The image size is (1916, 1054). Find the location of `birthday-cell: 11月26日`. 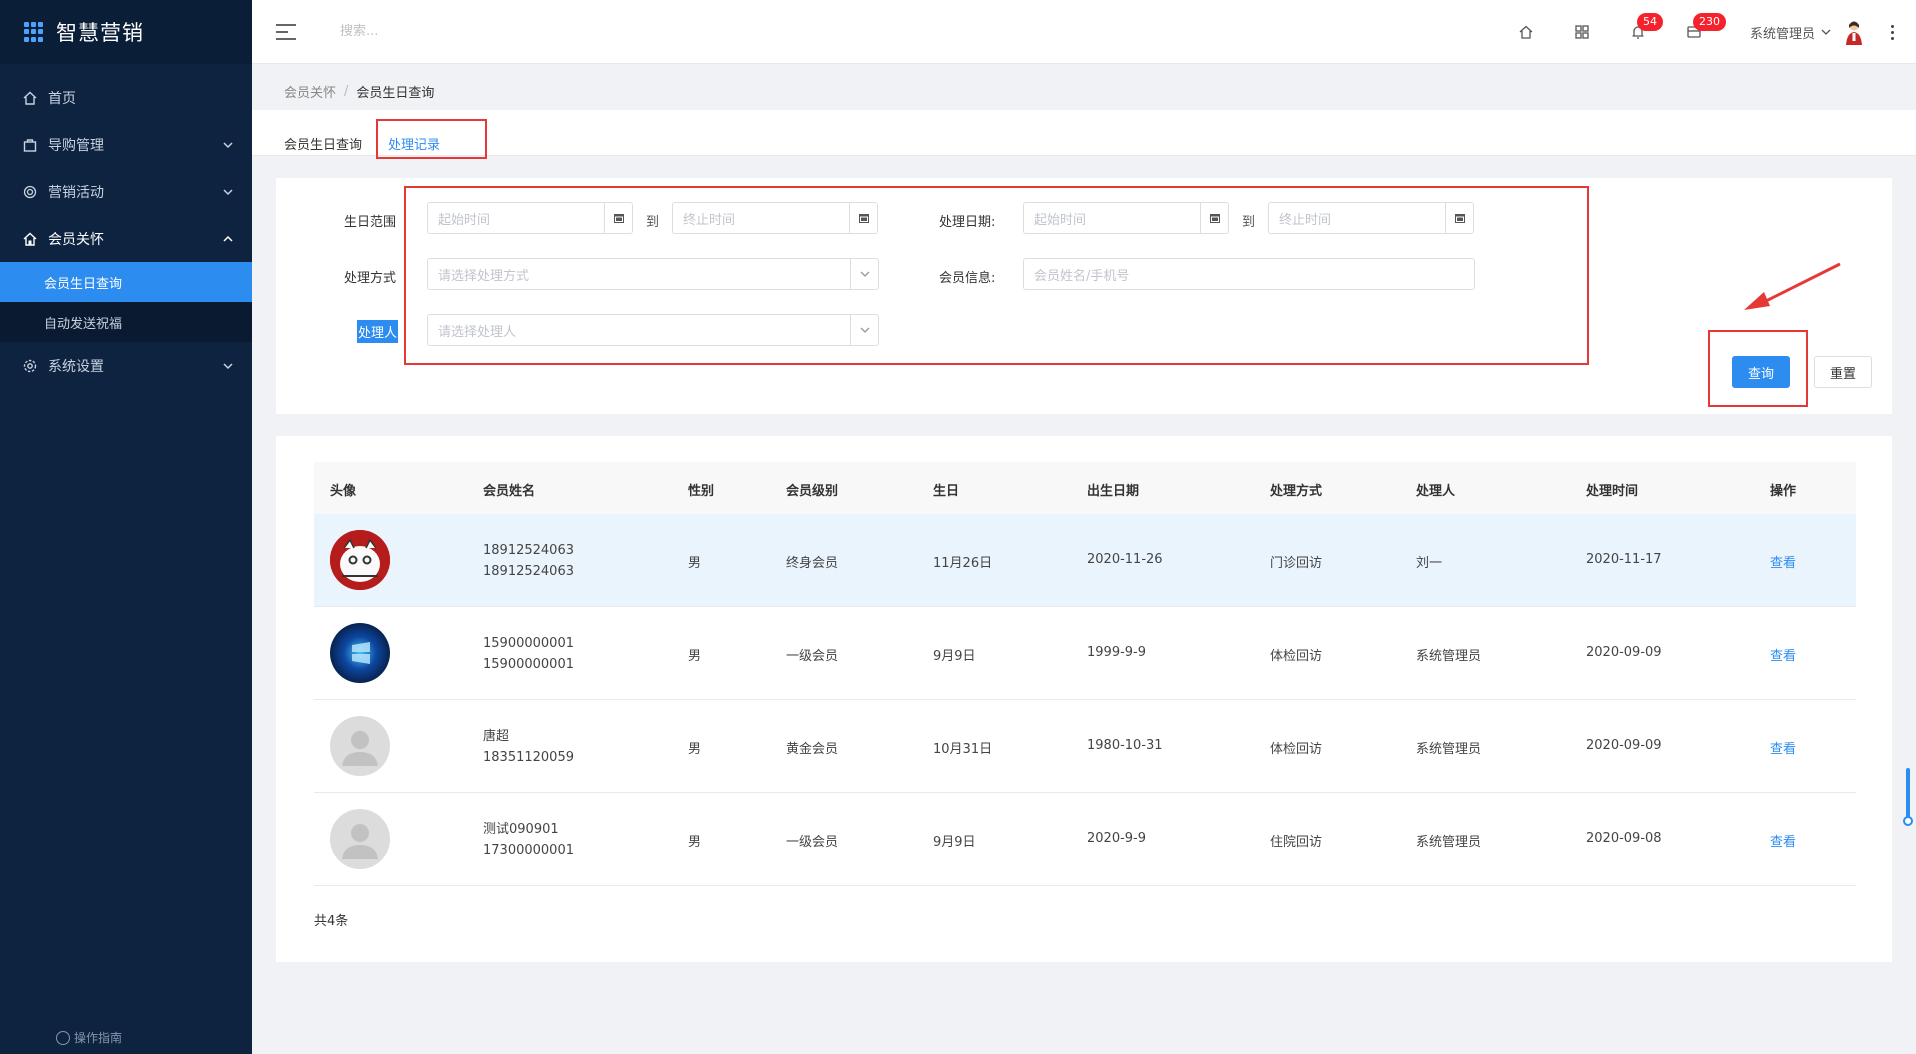

birthday-cell: 11月26日 is located at coordinates (963, 563).